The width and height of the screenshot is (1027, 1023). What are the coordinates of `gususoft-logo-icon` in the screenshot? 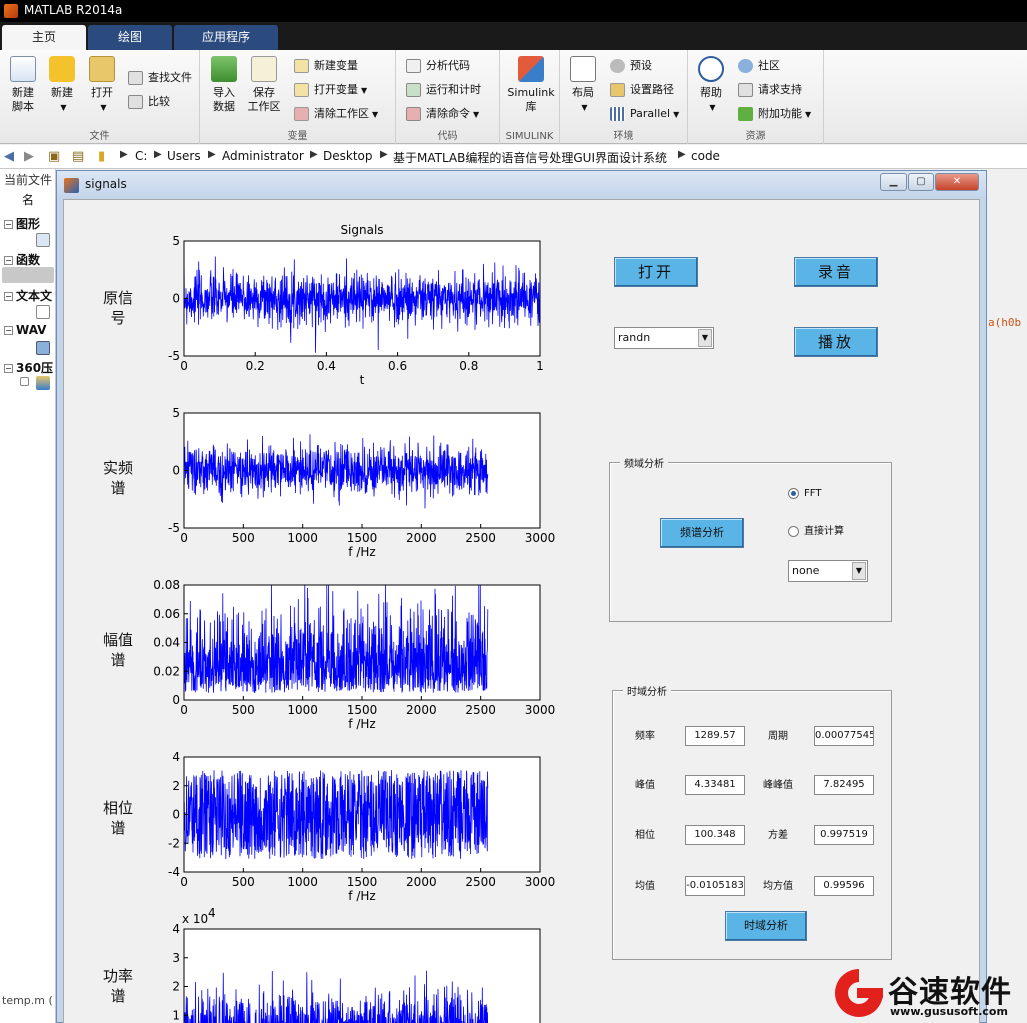 It's located at (859, 993).